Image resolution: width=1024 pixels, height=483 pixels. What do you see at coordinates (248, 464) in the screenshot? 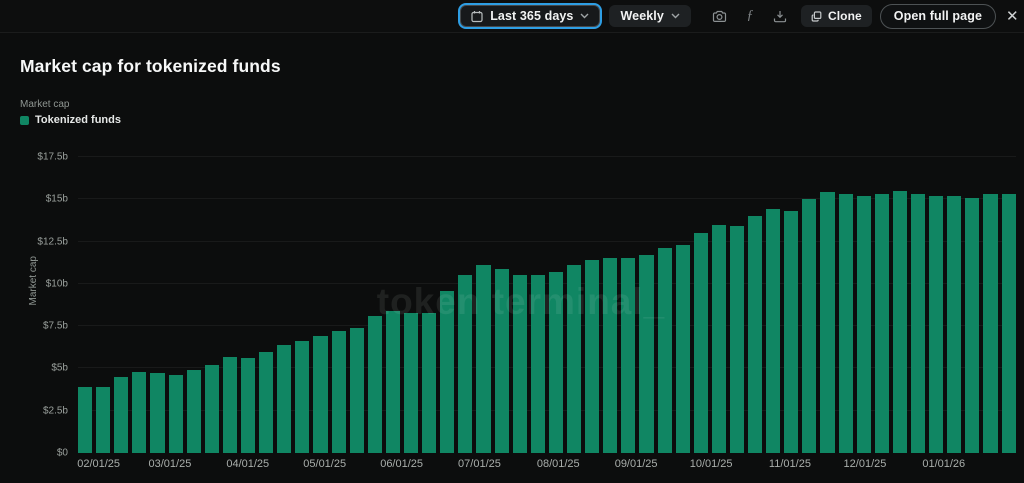
I see `x-tick-label: 04/01/25` at bounding box center [248, 464].